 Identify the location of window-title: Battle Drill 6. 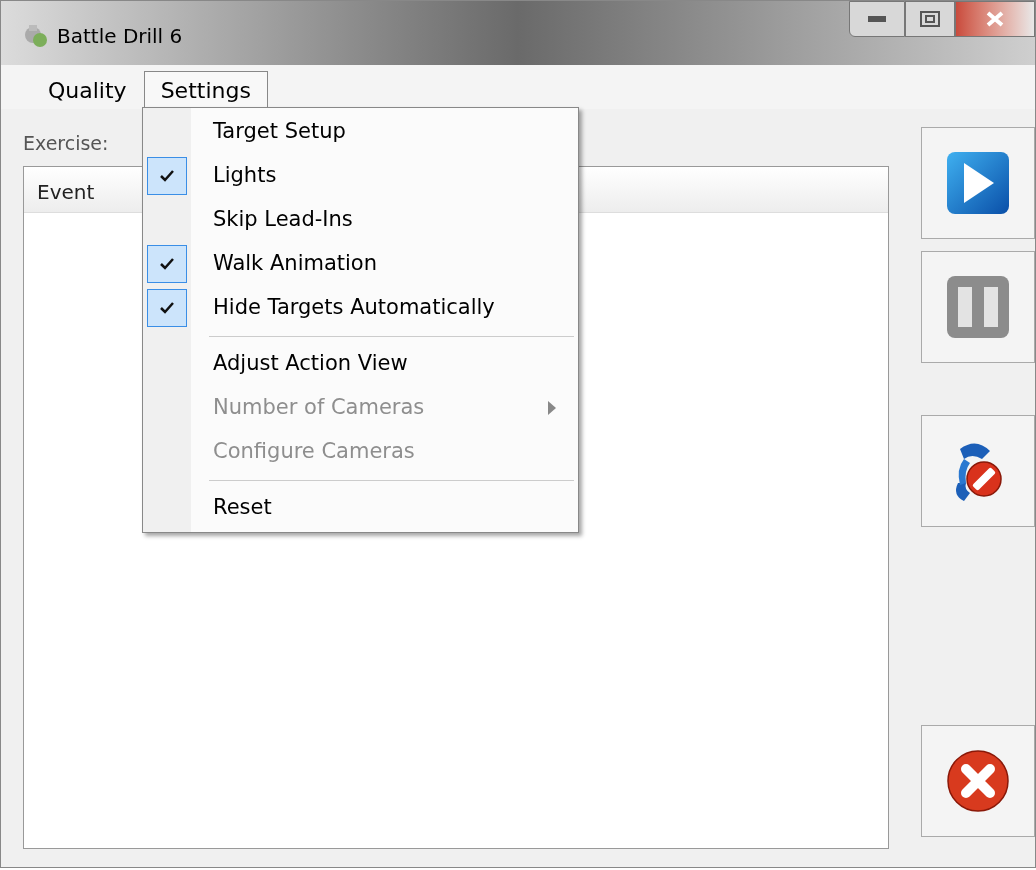
(120, 36).